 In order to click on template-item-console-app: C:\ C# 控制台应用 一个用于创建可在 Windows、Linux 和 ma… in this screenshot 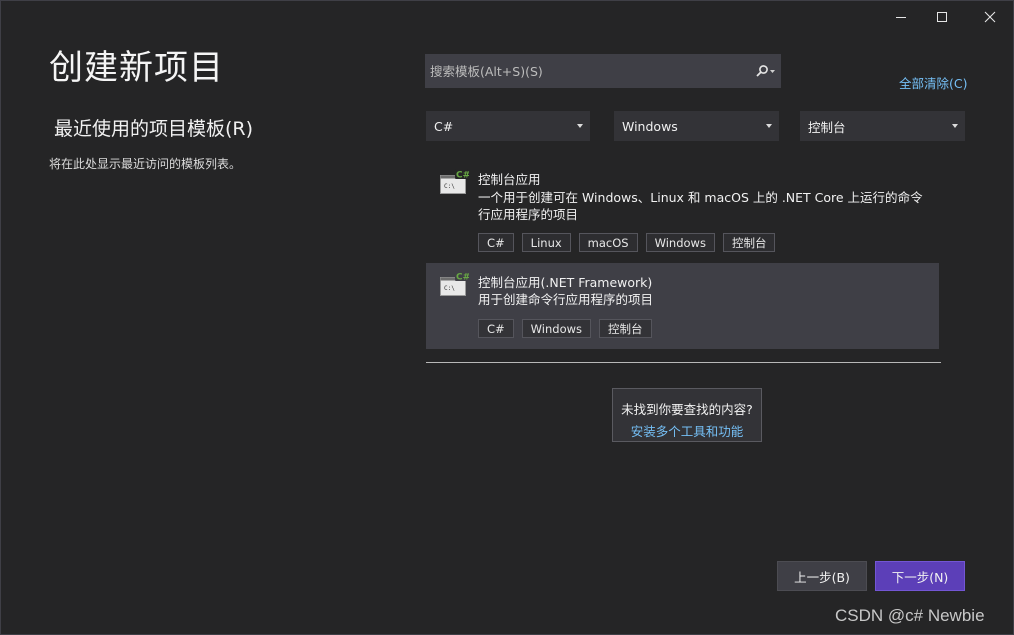, I will do `click(682, 210)`.